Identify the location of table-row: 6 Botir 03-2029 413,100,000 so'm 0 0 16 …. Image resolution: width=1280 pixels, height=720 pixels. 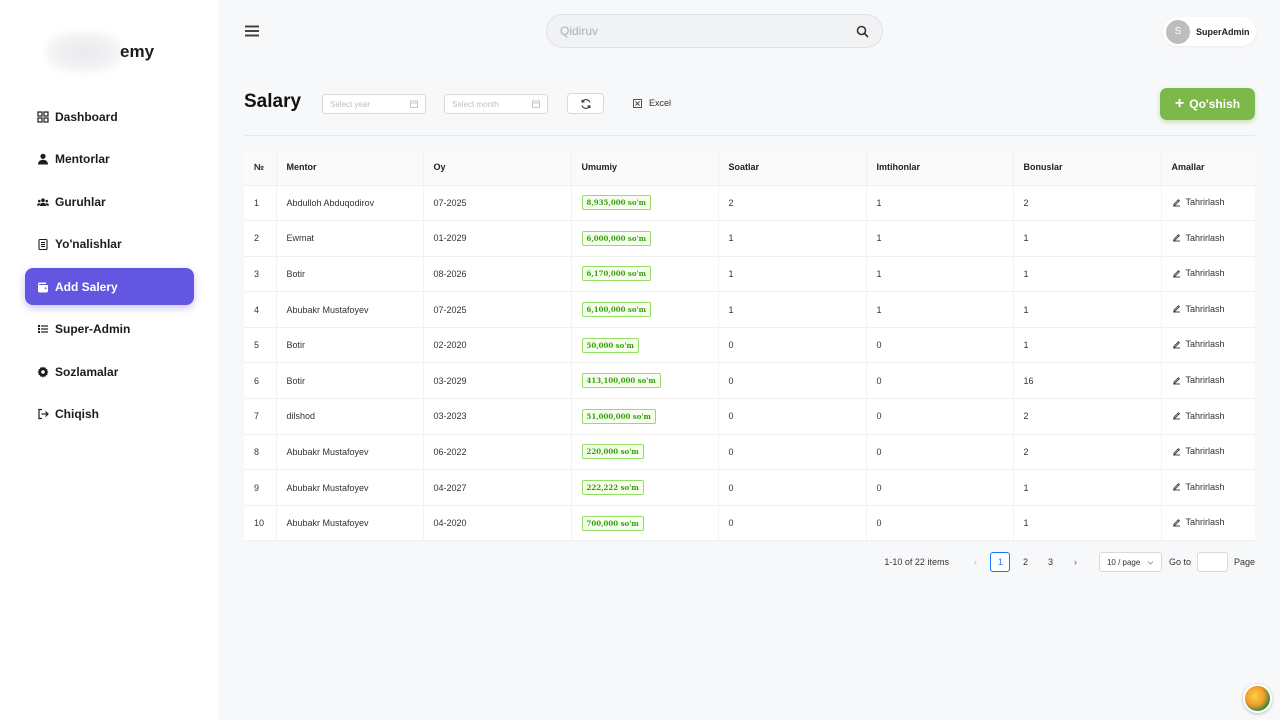
(749, 381).